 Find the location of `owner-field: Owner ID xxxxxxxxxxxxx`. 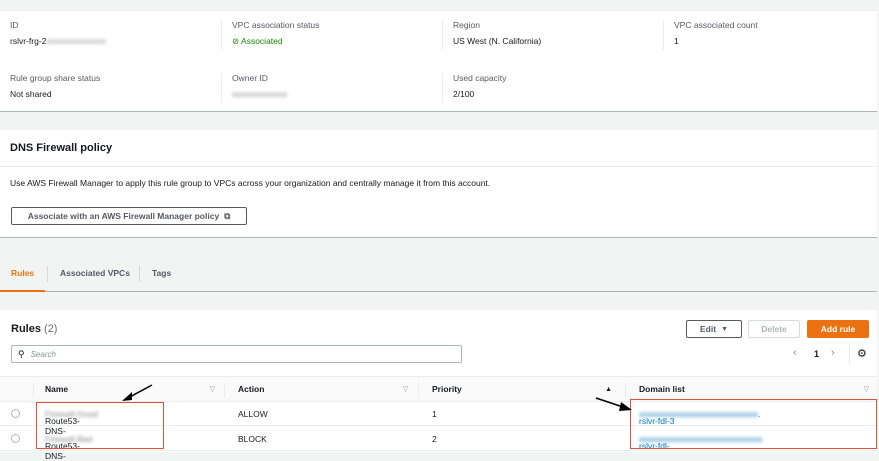

owner-field: Owner ID xxxxxxxxxxxxx is located at coordinates (331, 88).